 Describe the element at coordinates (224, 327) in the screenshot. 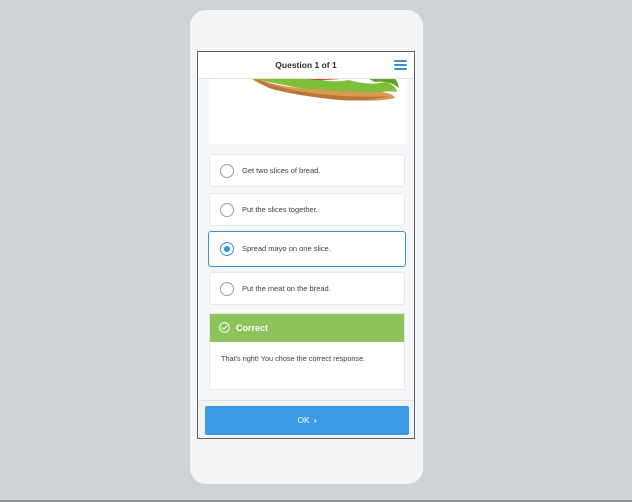

I see `check-circle-icon` at that location.